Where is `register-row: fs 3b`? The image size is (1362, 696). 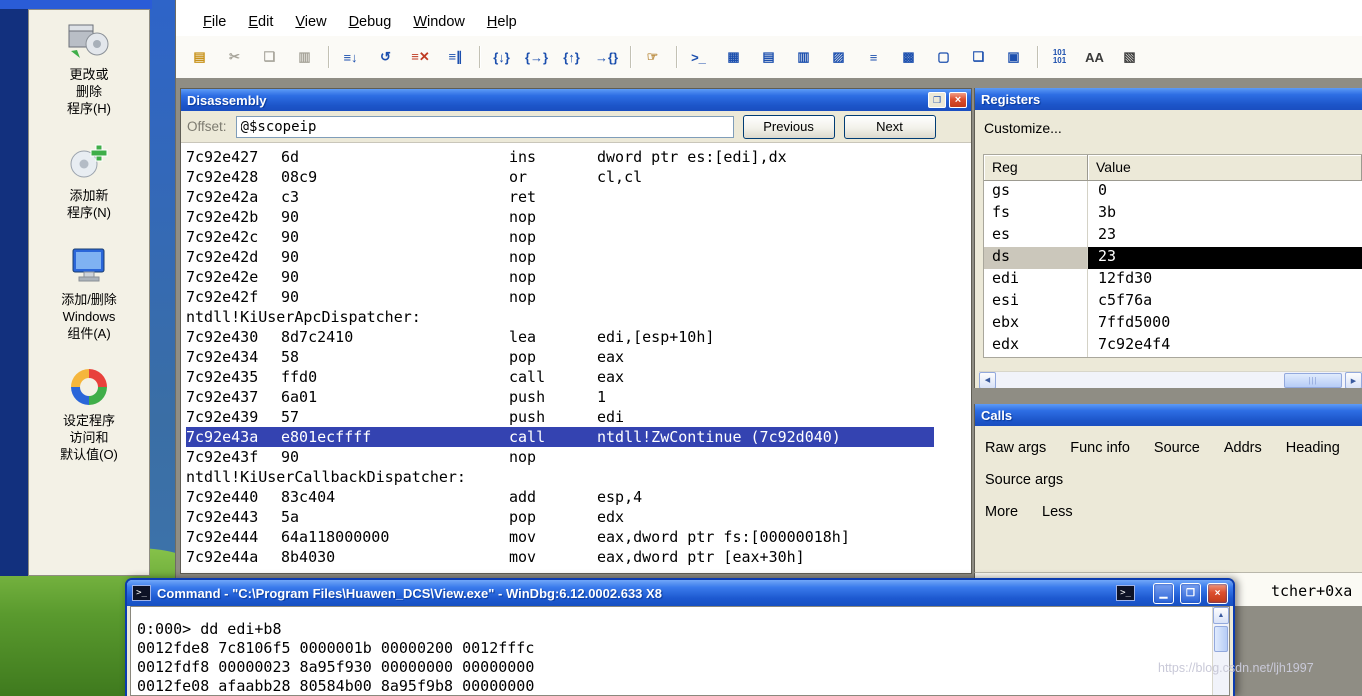 register-row: fs 3b is located at coordinates (1173, 214).